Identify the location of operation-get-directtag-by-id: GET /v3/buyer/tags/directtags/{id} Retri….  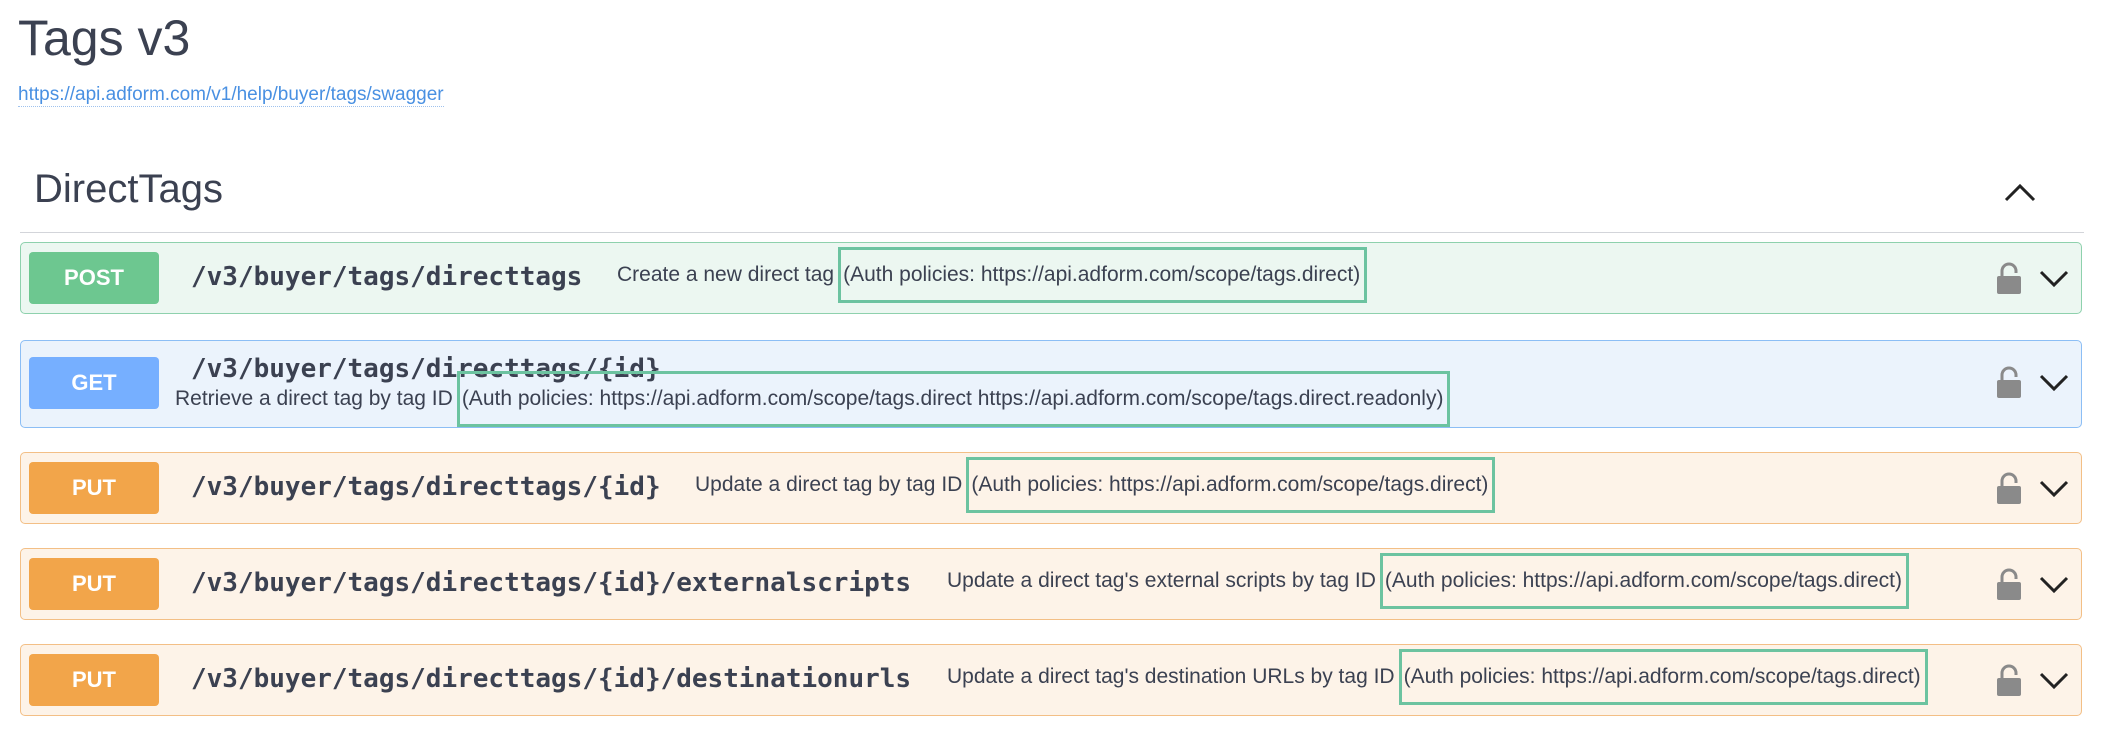
(1051, 384).